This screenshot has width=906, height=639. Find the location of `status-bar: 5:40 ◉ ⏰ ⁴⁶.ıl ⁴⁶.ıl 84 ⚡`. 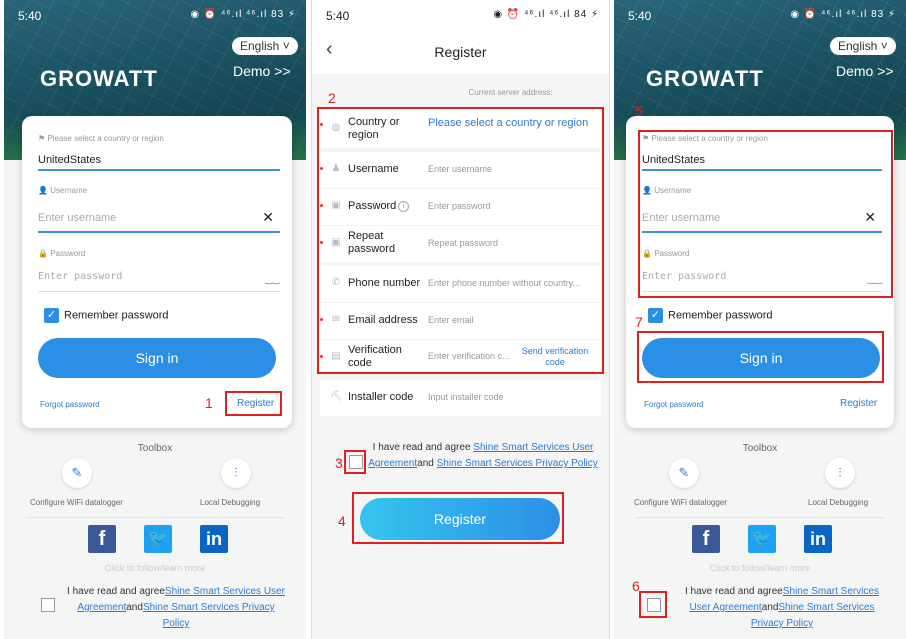

status-bar: 5:40 ◉ ⏰ ⁴⁶.ıl ⁴⁶.ıl 84 ⚡ is located at coordinates (462, 17).